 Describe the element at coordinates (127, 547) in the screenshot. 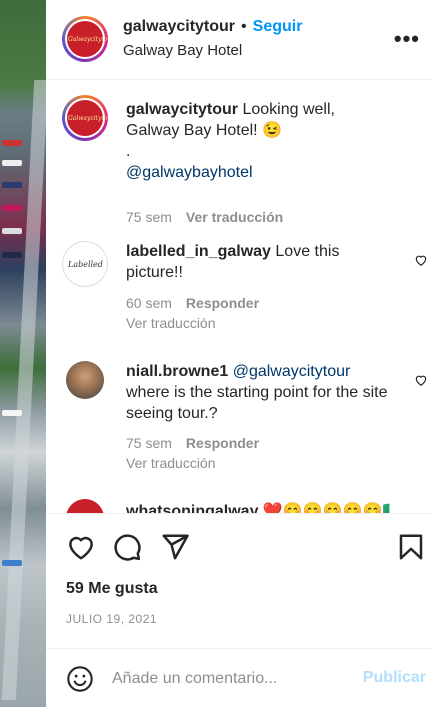

I see `comment-bubble-icon` at that location.